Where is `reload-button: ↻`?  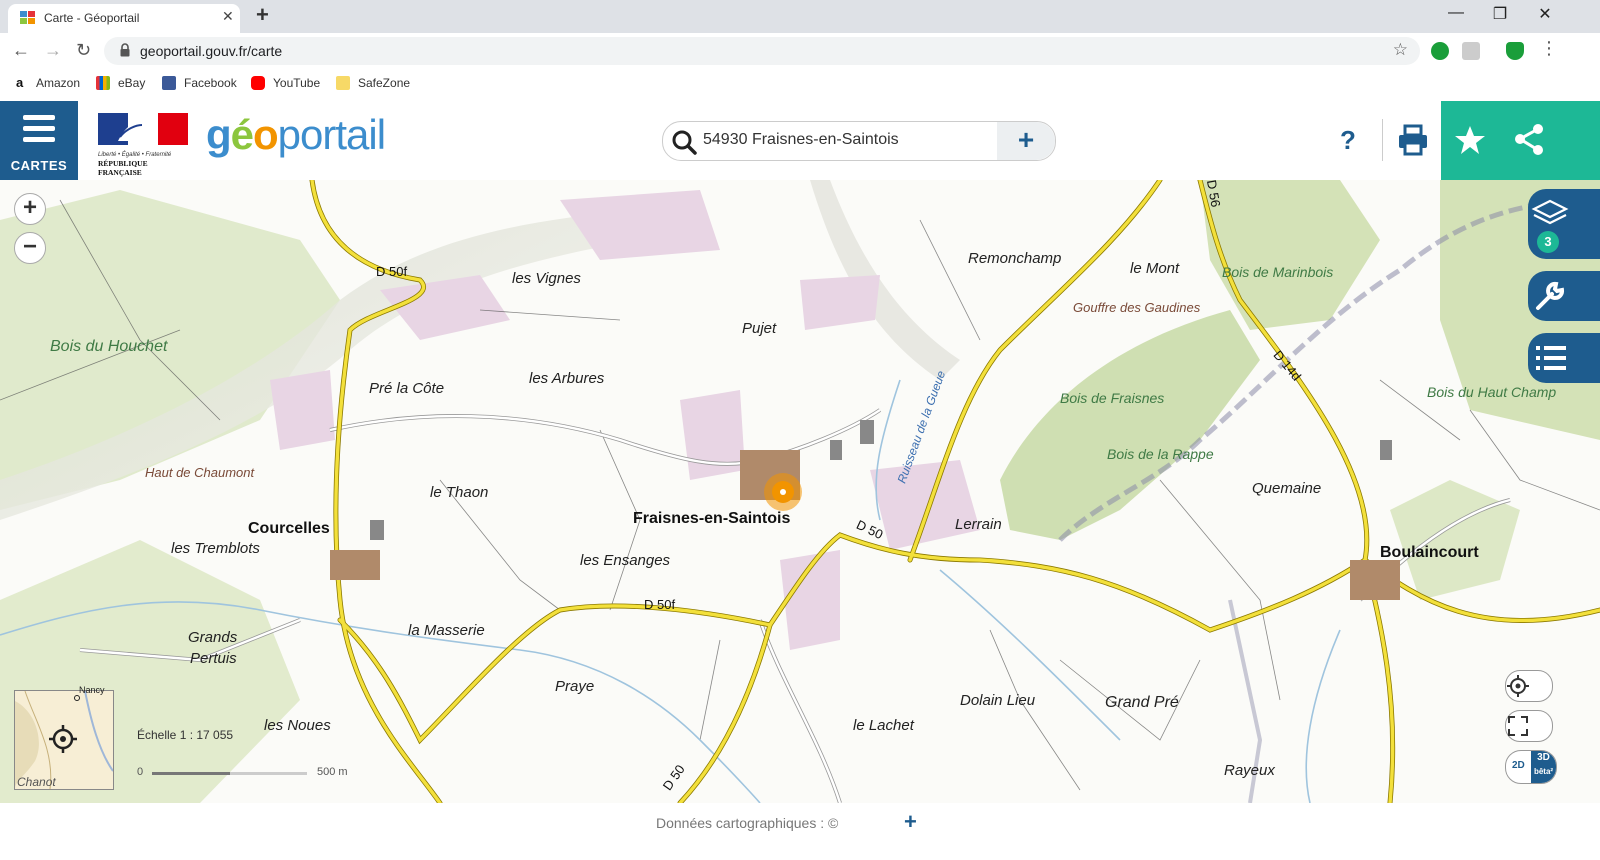 reload-button: ↻ is located at coordinates (83, 50).